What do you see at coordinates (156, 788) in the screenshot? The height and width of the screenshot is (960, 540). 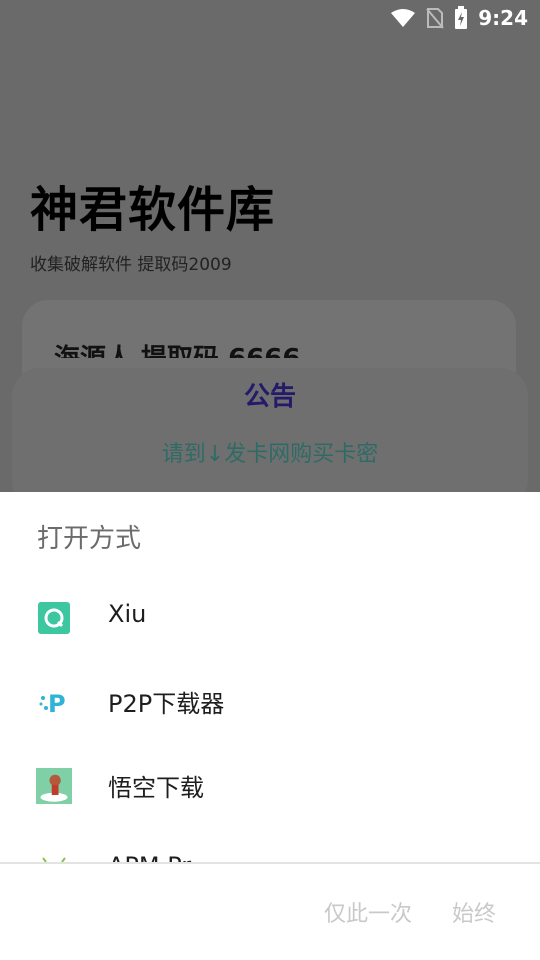 I see `app-label: 悟空下载` at bounding box center [156, 788].